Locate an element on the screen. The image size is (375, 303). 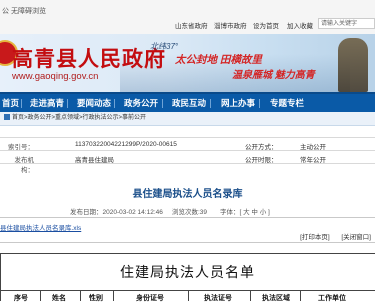
link-zibo-gov: 淄博市政府 is located at coordinates (230, 25).